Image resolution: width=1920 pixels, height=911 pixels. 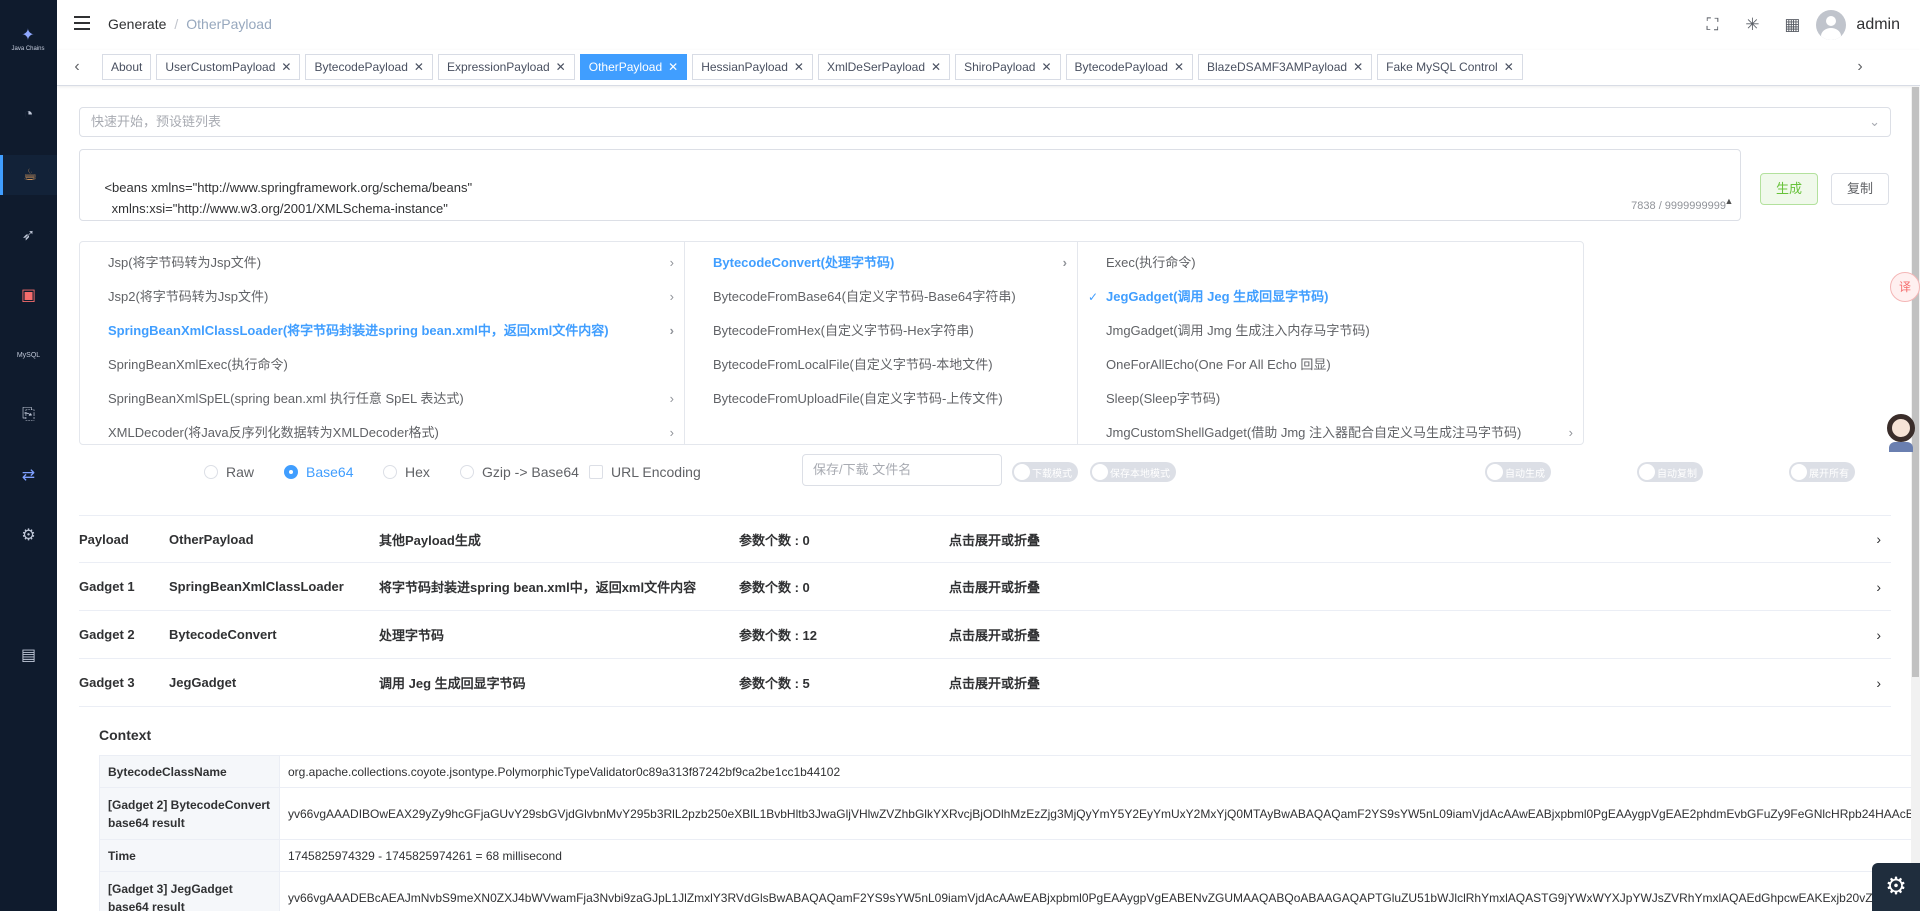 What do you see at coordinates (1008, 67) in the screenshot?
I see `tag-shiropayload: ShiroPayload ✕` at bounding box center [1008, 67].